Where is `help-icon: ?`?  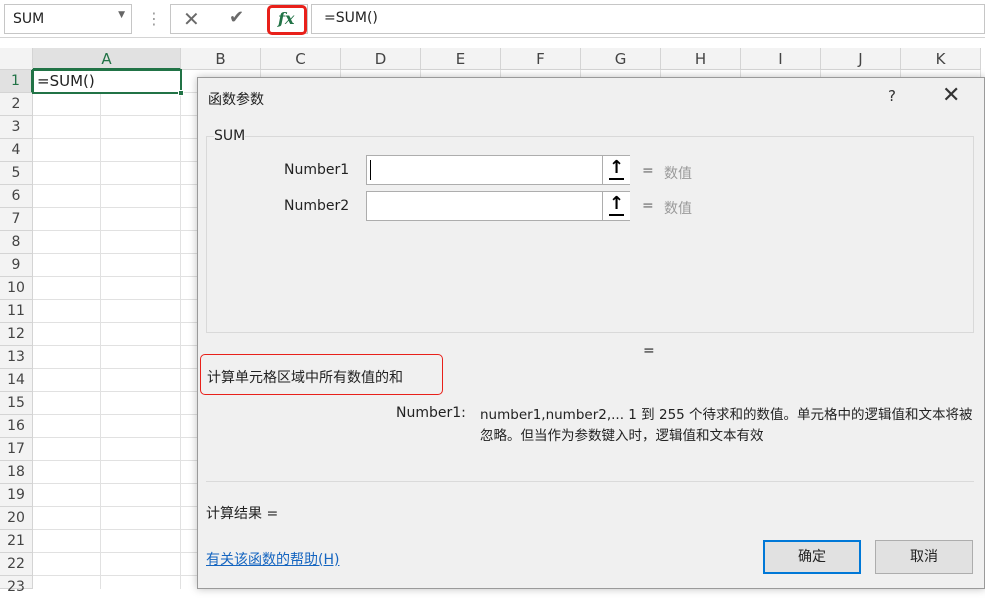 help-icon: ? is located at coordinates (892, 96).